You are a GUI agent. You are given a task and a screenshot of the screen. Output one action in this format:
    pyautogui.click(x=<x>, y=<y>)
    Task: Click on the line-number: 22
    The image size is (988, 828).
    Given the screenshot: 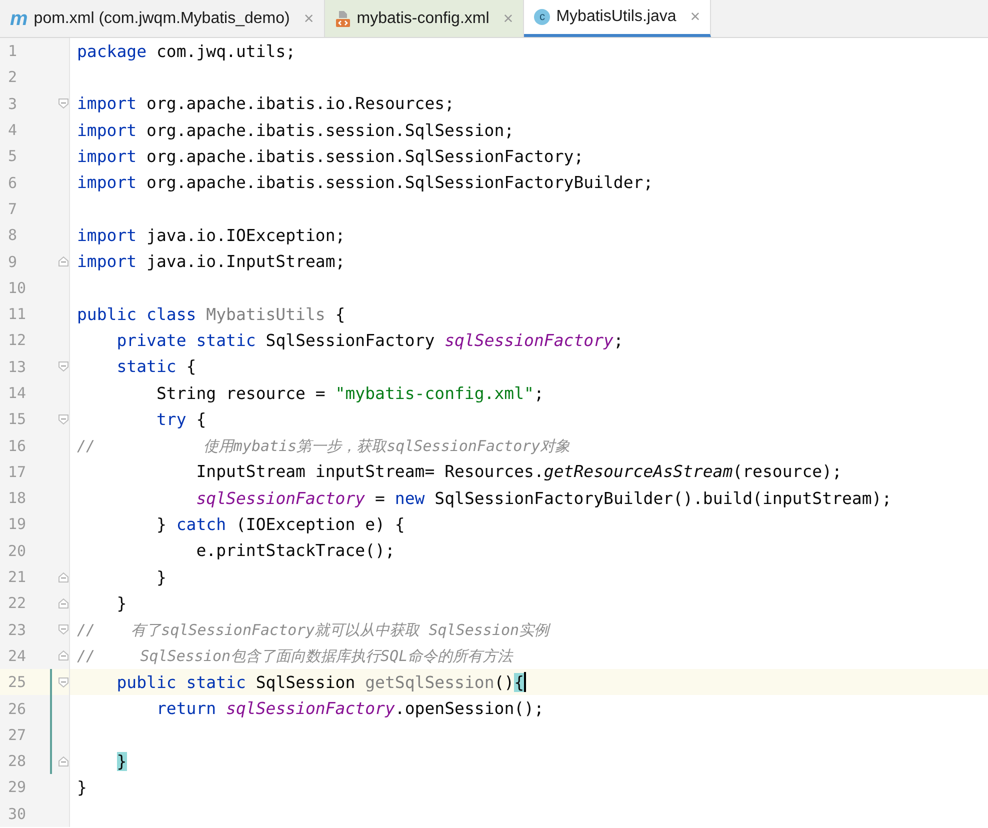 What is the action you would take?
    pyautogui.click(x=17, y=603)
    